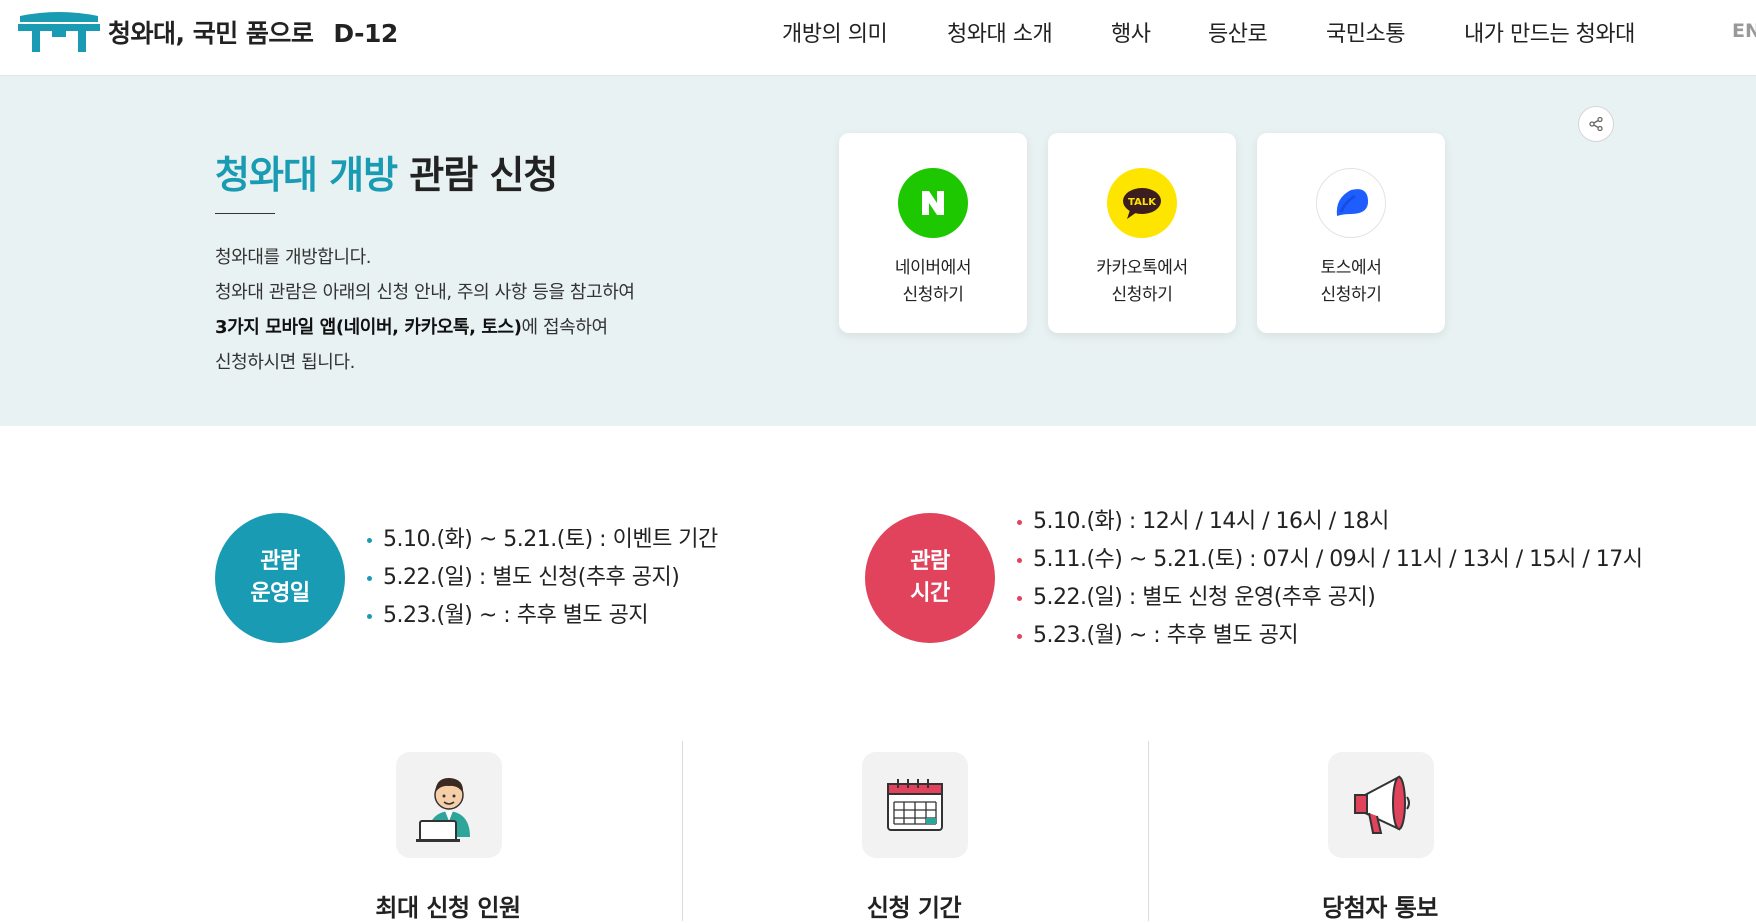 This screenshot has height=923, width=1756. What do you see at coordinates (1744, 31) in the screenshot?
I see `language-toggle: EN` at bounding box center [1744, 31].